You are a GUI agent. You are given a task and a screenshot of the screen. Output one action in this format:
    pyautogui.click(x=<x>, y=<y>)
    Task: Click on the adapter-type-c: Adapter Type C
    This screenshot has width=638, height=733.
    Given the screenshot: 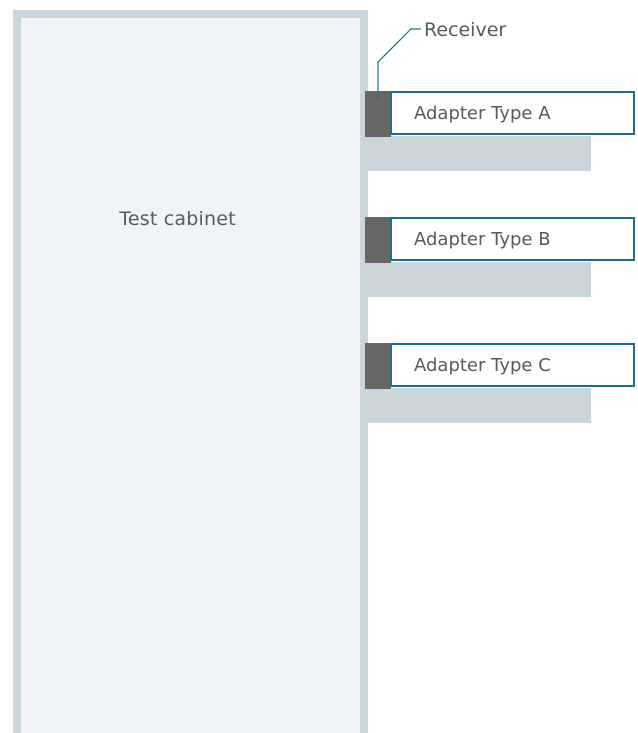 What is the action you would take?
    pyautogui.click(x=512, y=365)
    